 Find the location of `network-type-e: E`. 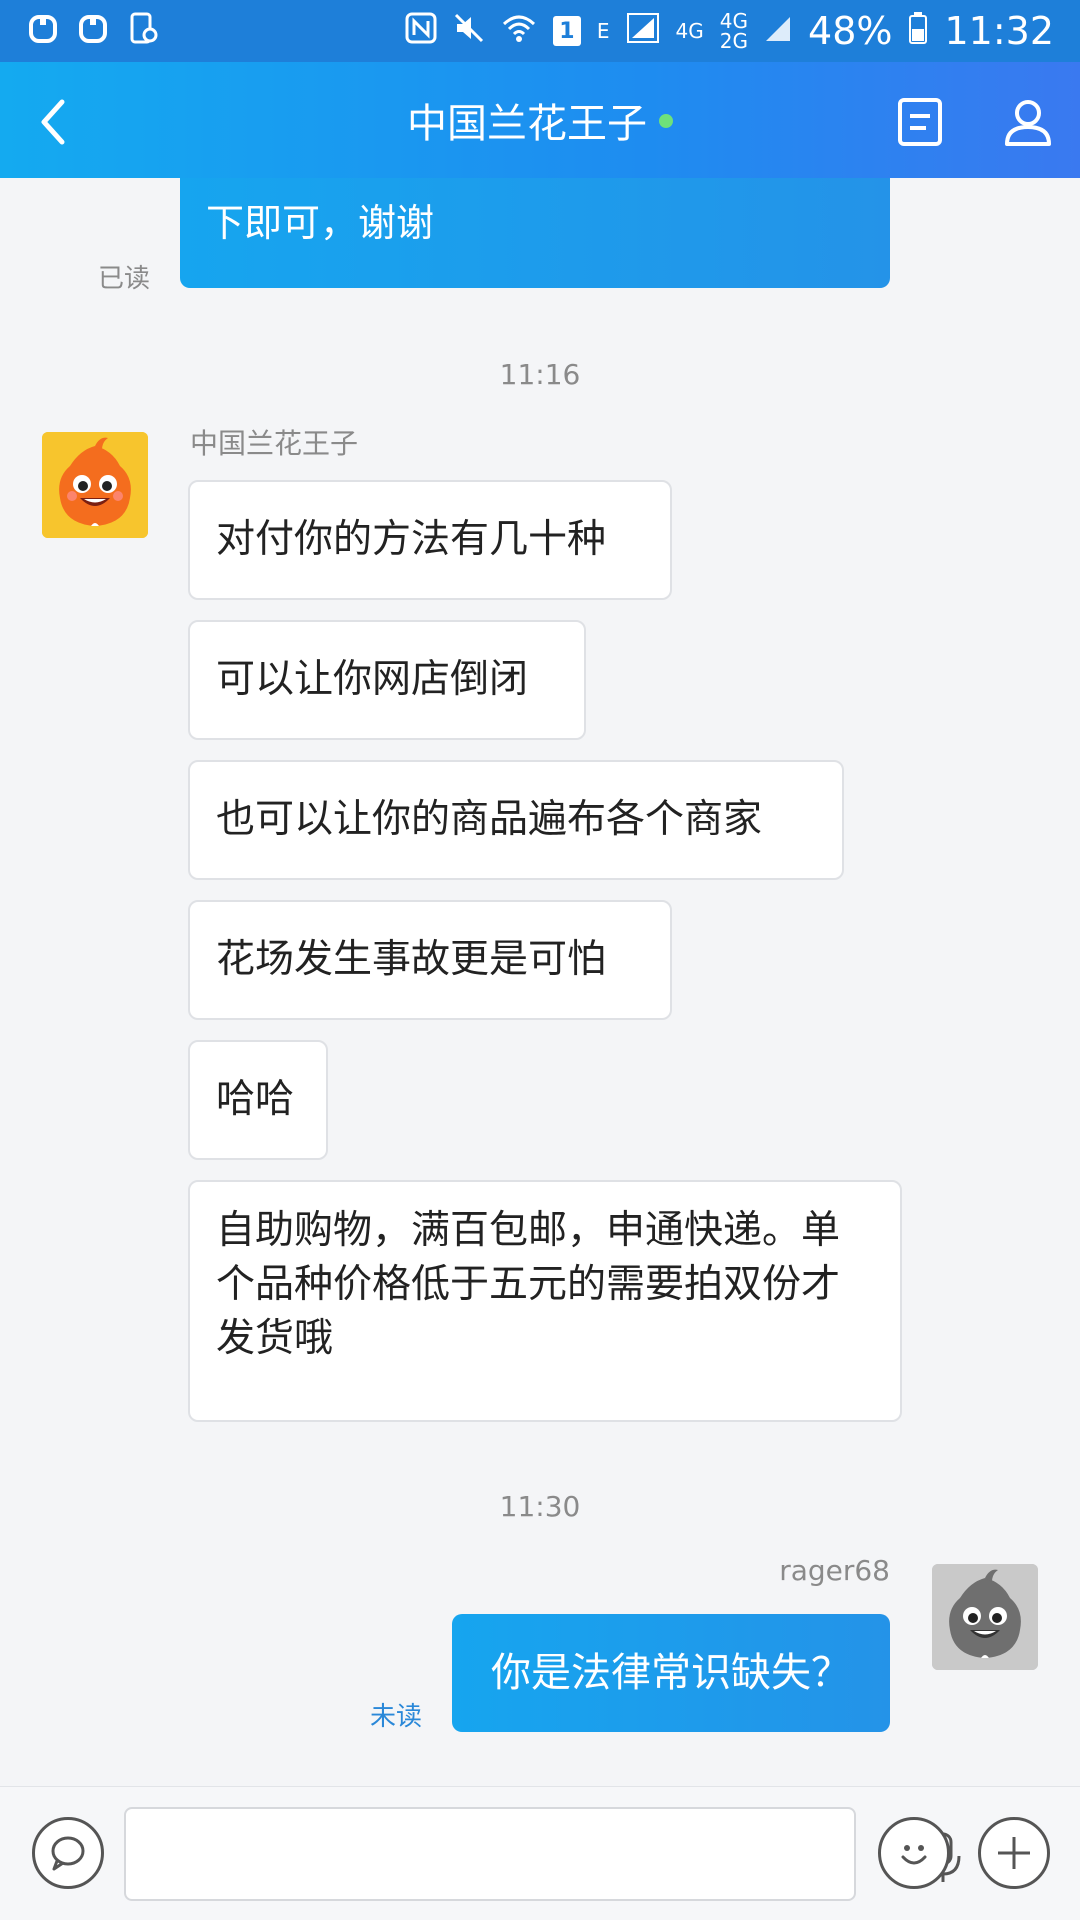

network-type-e: E is located at coordinates (603, 31).